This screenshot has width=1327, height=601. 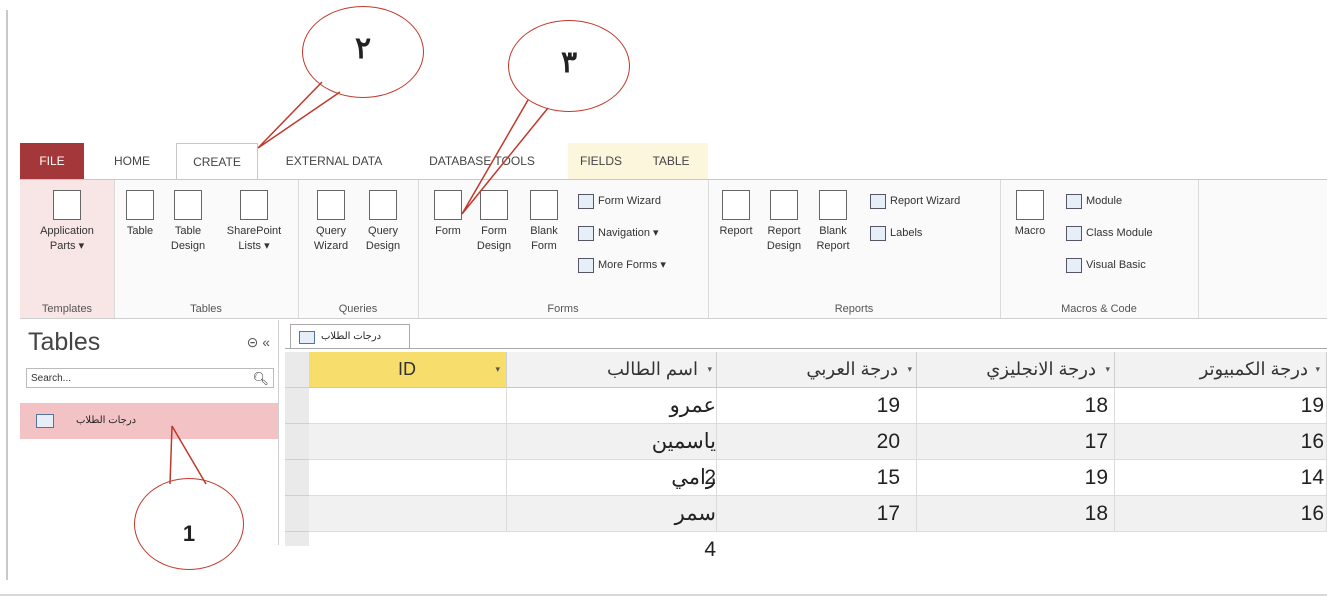 I want to click on callout-1: 1, so click(x=189, y=524).